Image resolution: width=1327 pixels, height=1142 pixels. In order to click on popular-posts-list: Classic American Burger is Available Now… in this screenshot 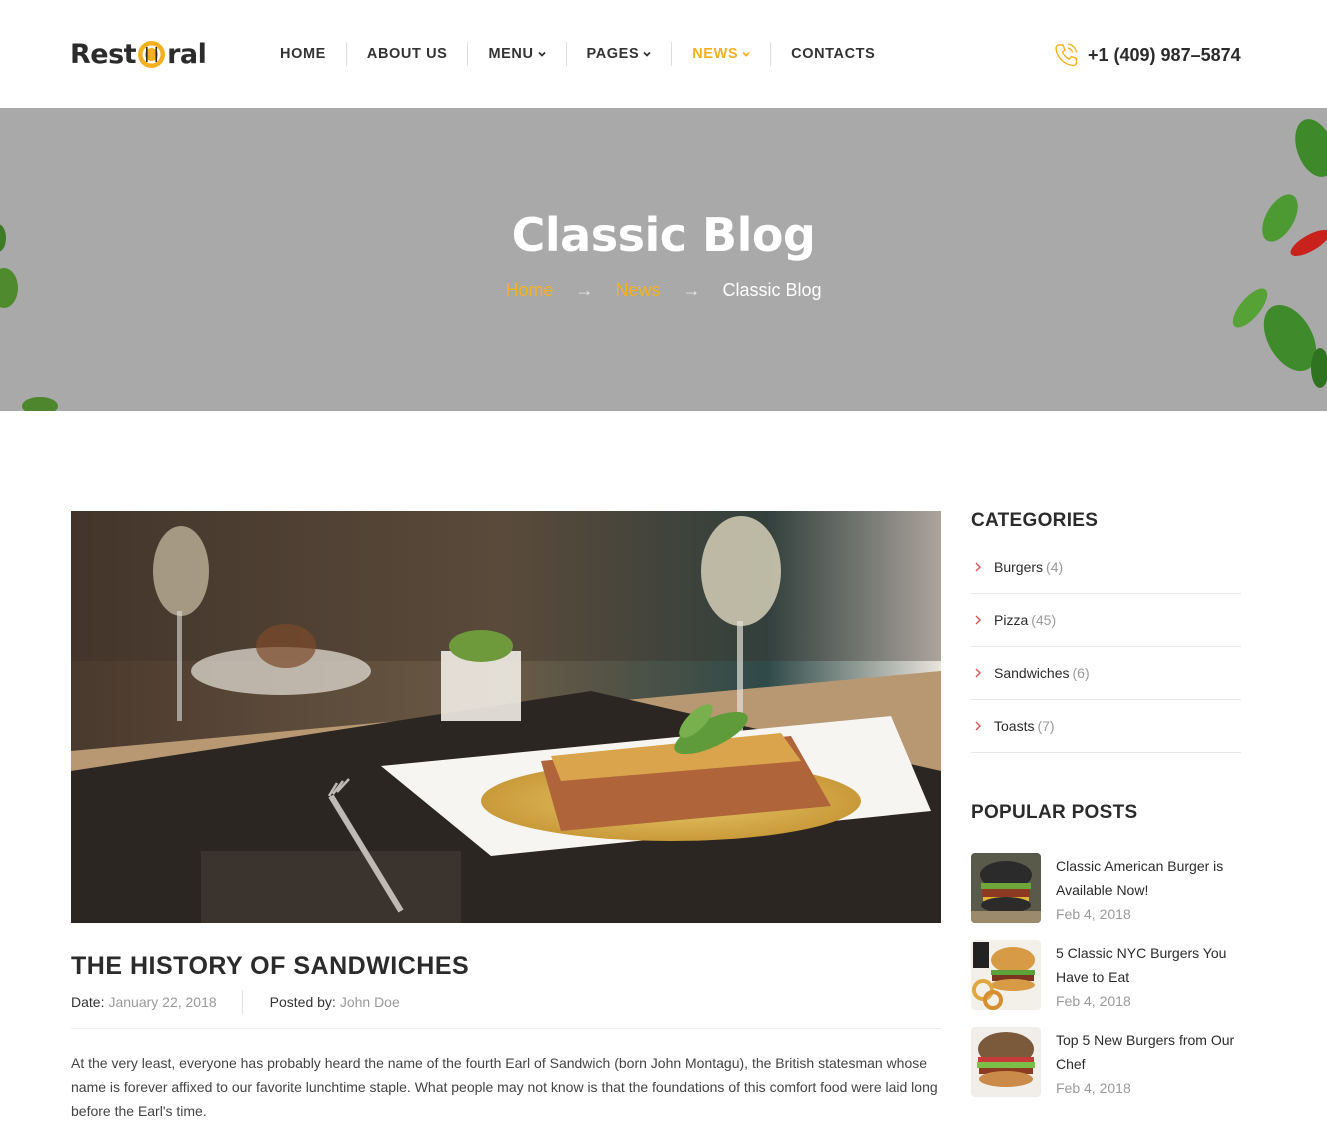, I will do `click(1106, 983)`.